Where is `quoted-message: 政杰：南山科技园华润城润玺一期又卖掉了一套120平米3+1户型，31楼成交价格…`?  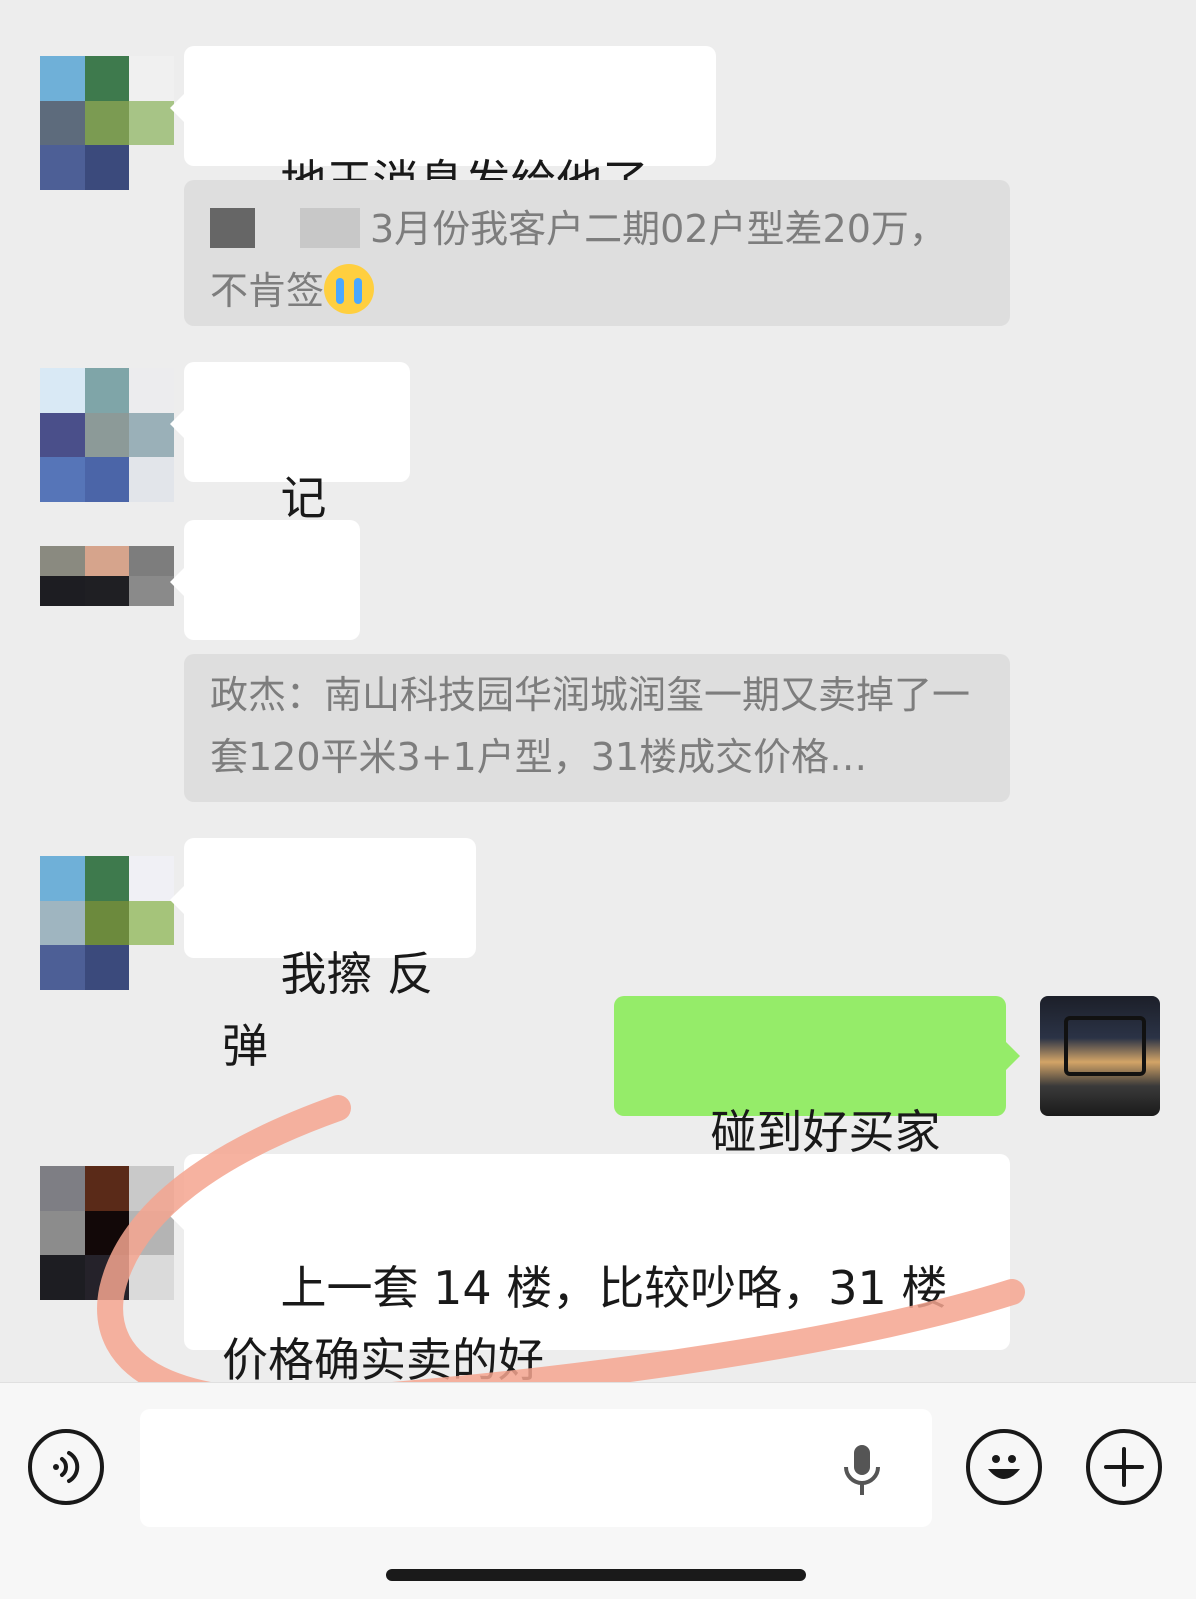 quoted-message: 政杰：南山科技园华润城润玺一期又卖掉了一套120平米3+1户型，31楼成交价格… is located at coordinates (597, 728).